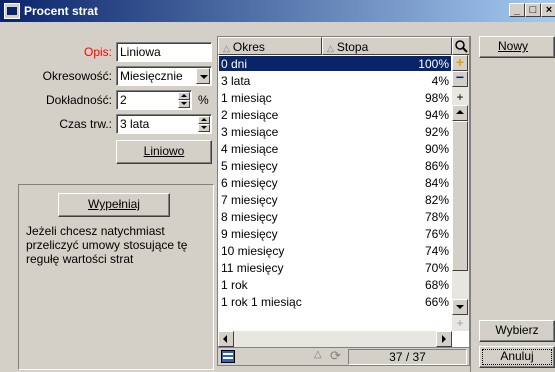 Image resolution: width=555 pixels, height=372 pixels. What do you see at coordinates (335, 63) in the screenshot?
I see `table-row: 0 dni 100%` at bounding box center [335, 63].